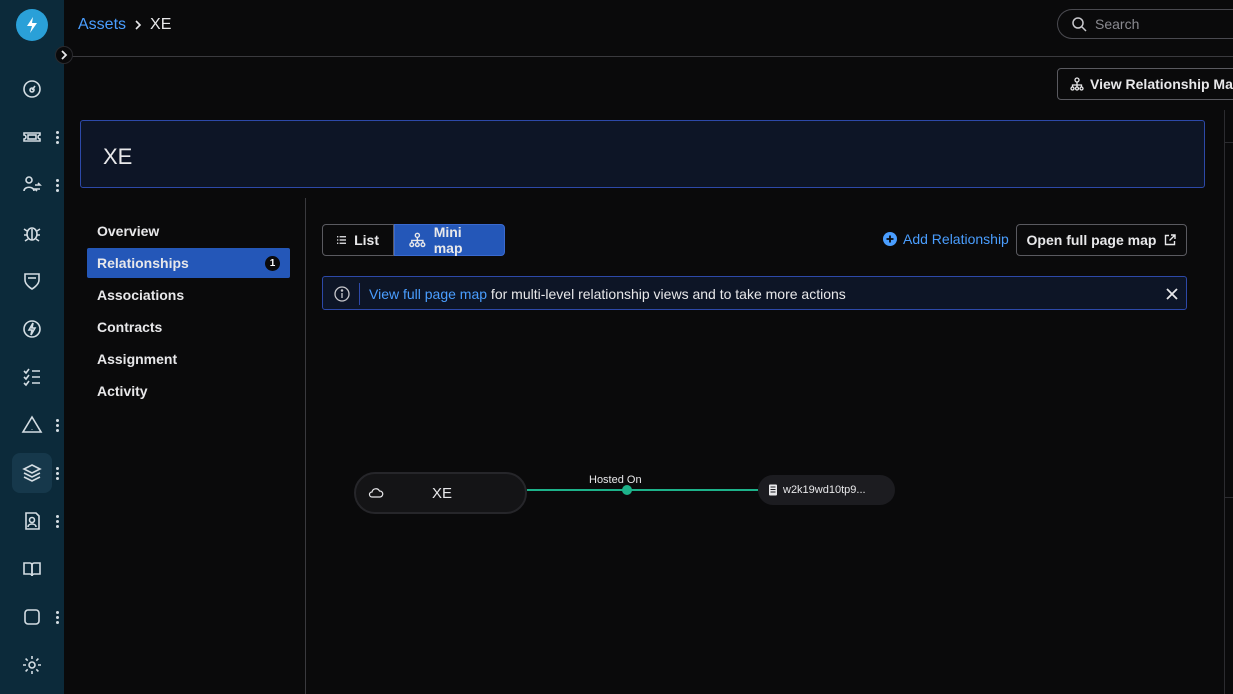 The image size is (1233, 694). Describe the element at coordinates (32, 521) in the screenshot. I see `people-icon` at that location.